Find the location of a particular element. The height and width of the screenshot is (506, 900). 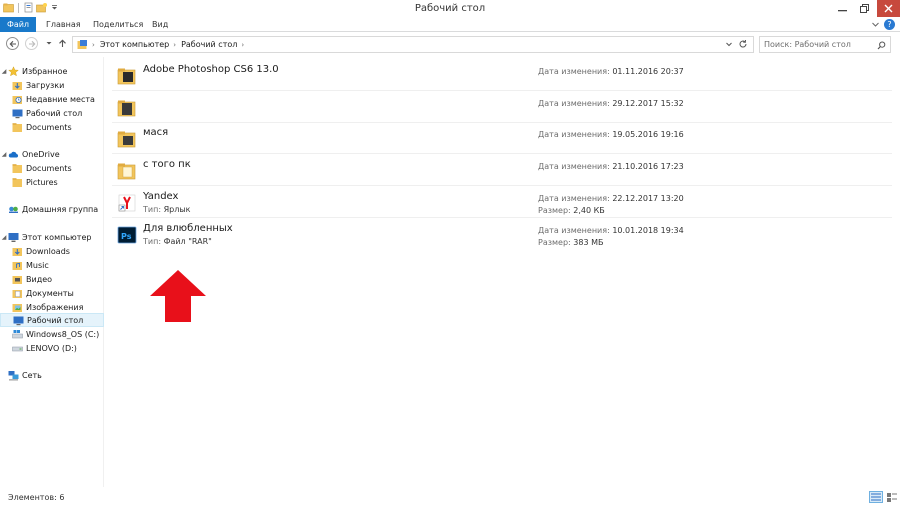

nav-label: Сеть is located at coordinates (32, 375).